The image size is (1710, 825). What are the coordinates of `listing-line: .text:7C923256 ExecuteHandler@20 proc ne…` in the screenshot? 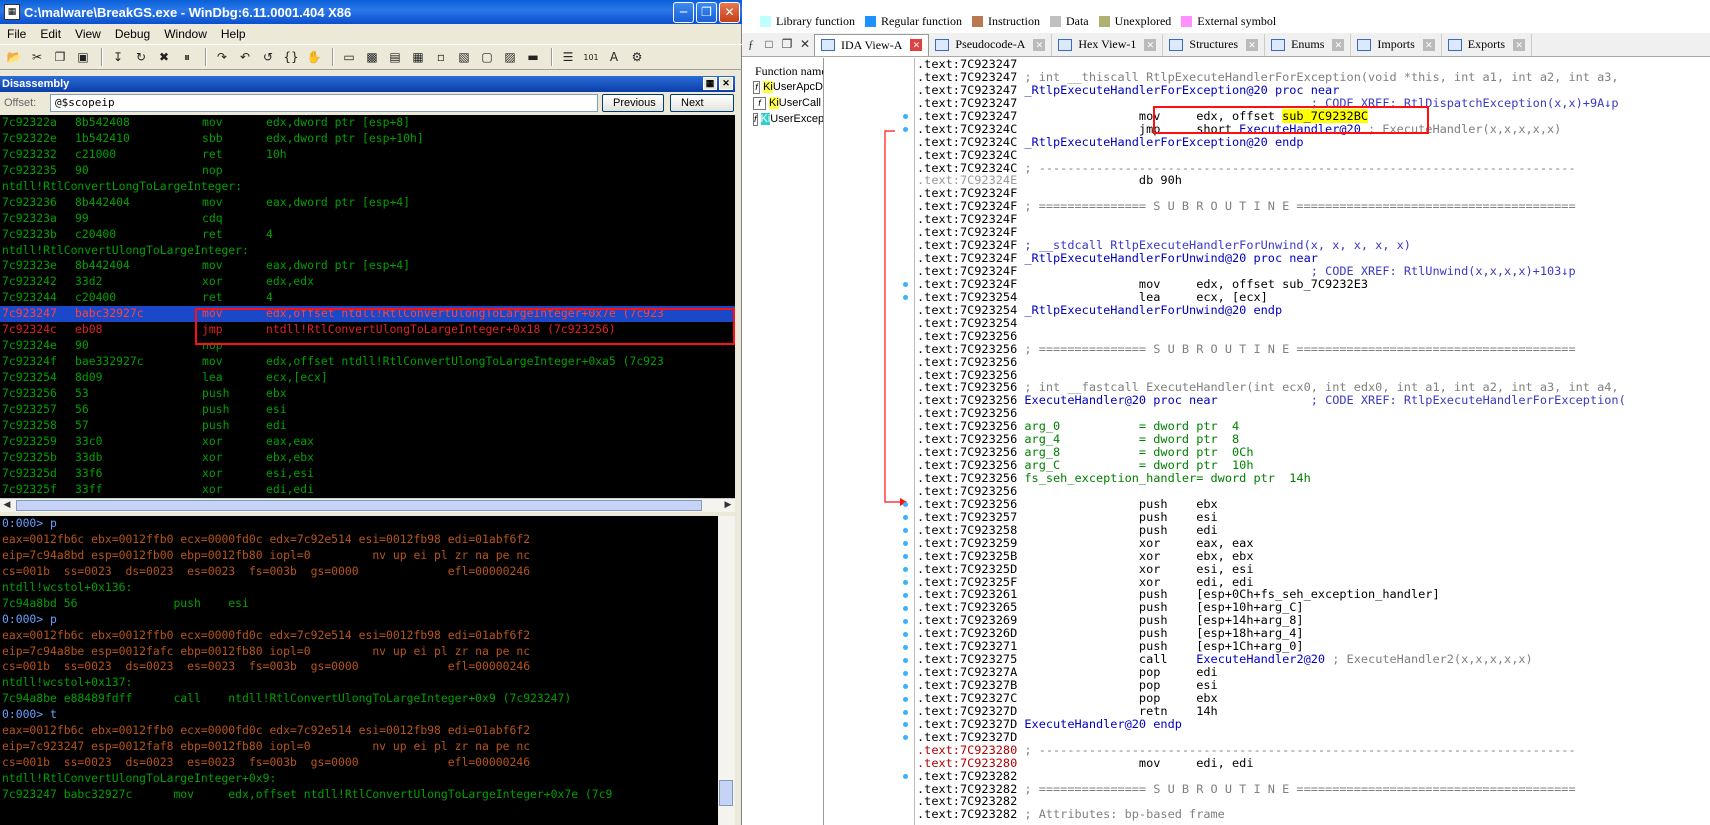 It's located at (1312, 400).